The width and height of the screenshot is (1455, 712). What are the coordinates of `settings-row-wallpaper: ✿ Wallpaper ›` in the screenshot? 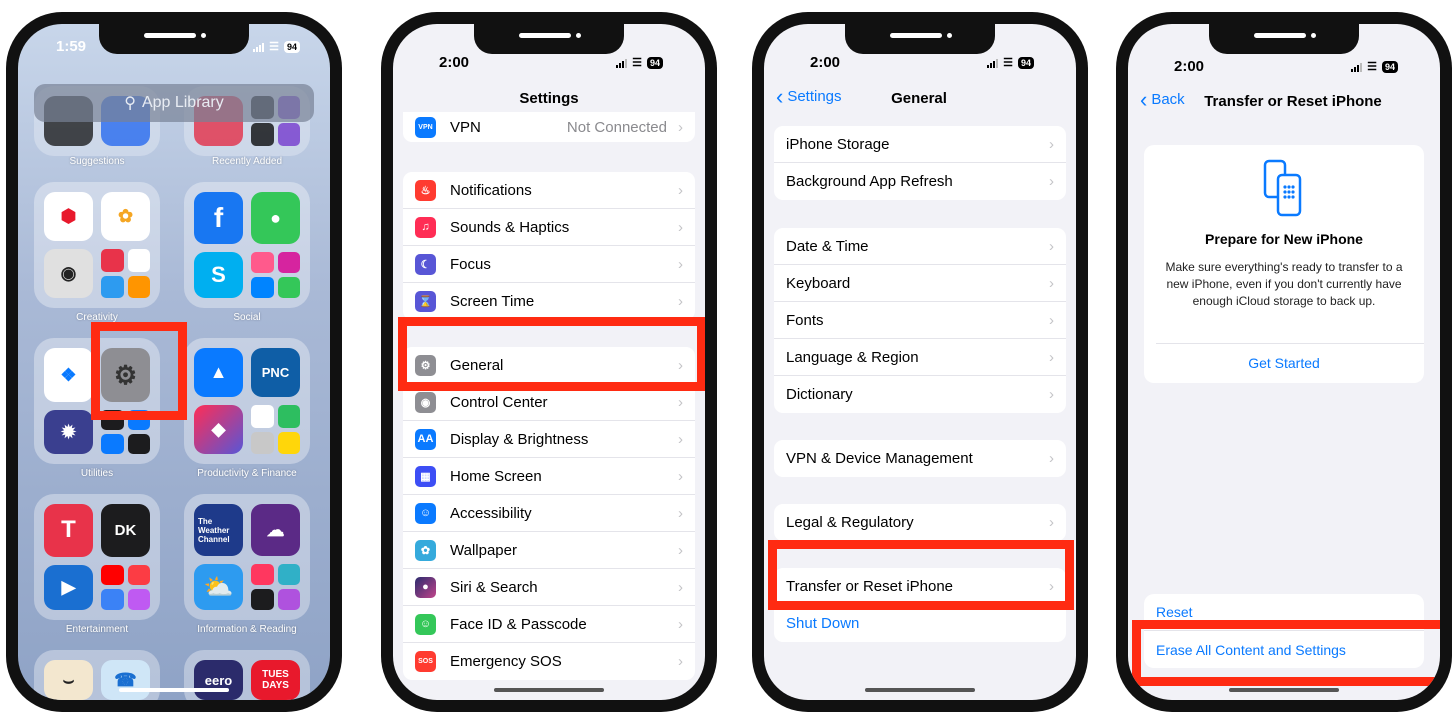 It's located at (549, 550).